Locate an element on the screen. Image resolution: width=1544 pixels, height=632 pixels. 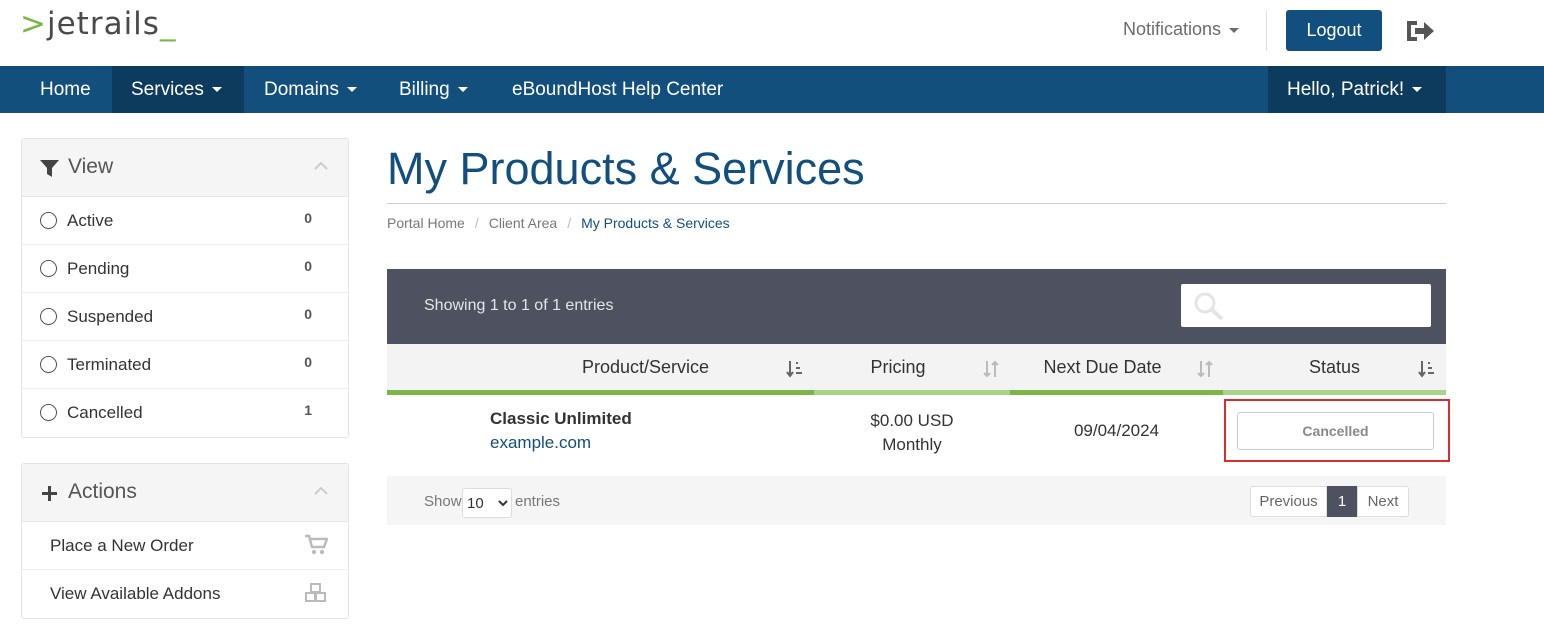
logo-suffix: _ is located at coordinates (168, 24).